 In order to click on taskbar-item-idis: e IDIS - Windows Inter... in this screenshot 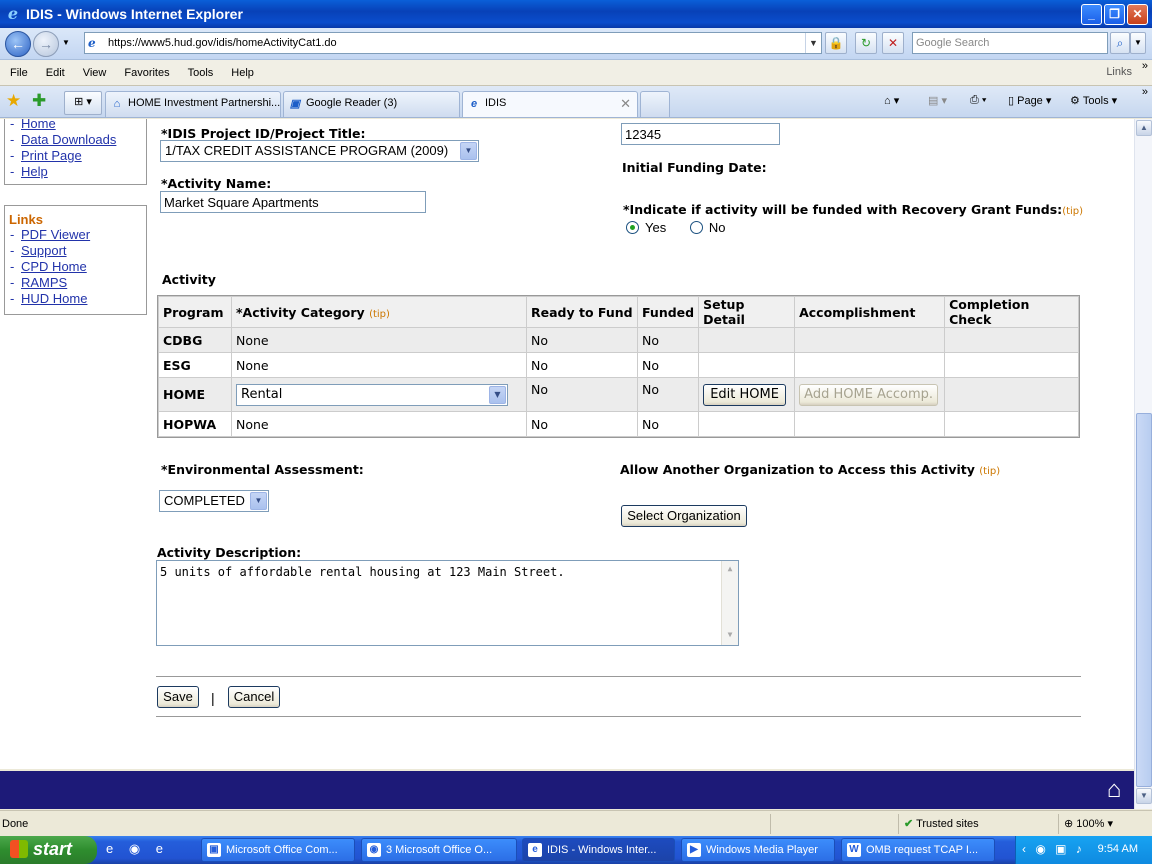, I will do `click(598, 850)`.